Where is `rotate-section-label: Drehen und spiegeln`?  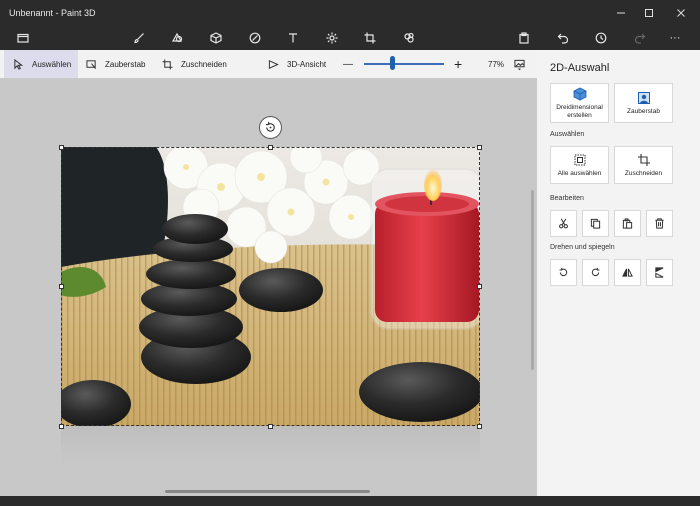
rotate-section-label: Drehen und spiegeln is located at coordinates (582, 247).